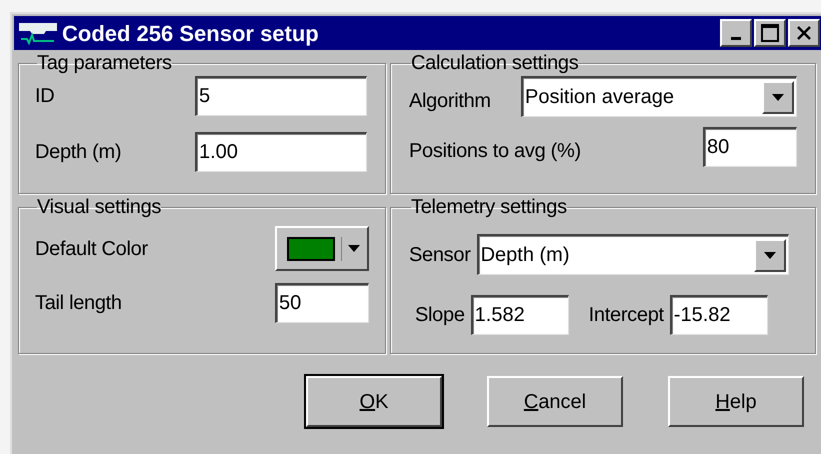  I want to click on intercept-field: -15.82, so click(719, 315).